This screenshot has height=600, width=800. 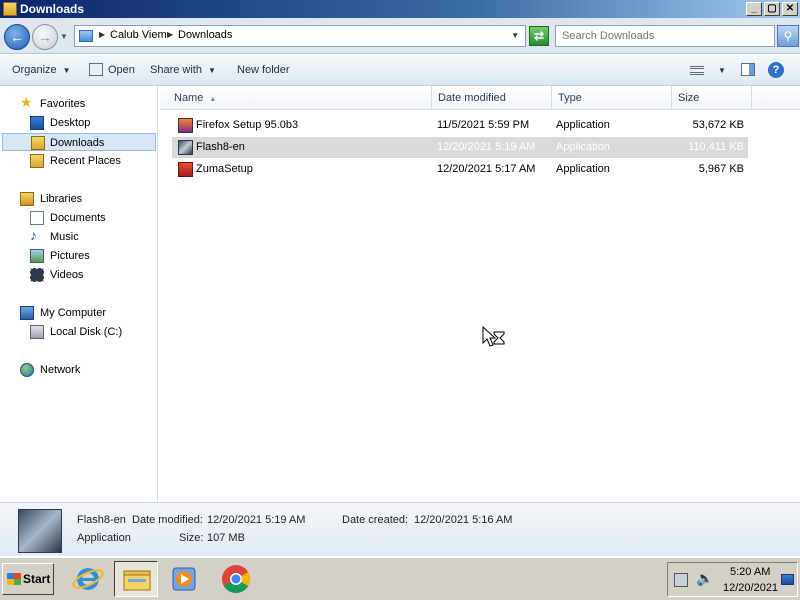 What do you see at coordinates (486, 169) in the screenshot?
I see `file-date: 12/20/2021 5:17 AM` at bounding box center [486, 169].